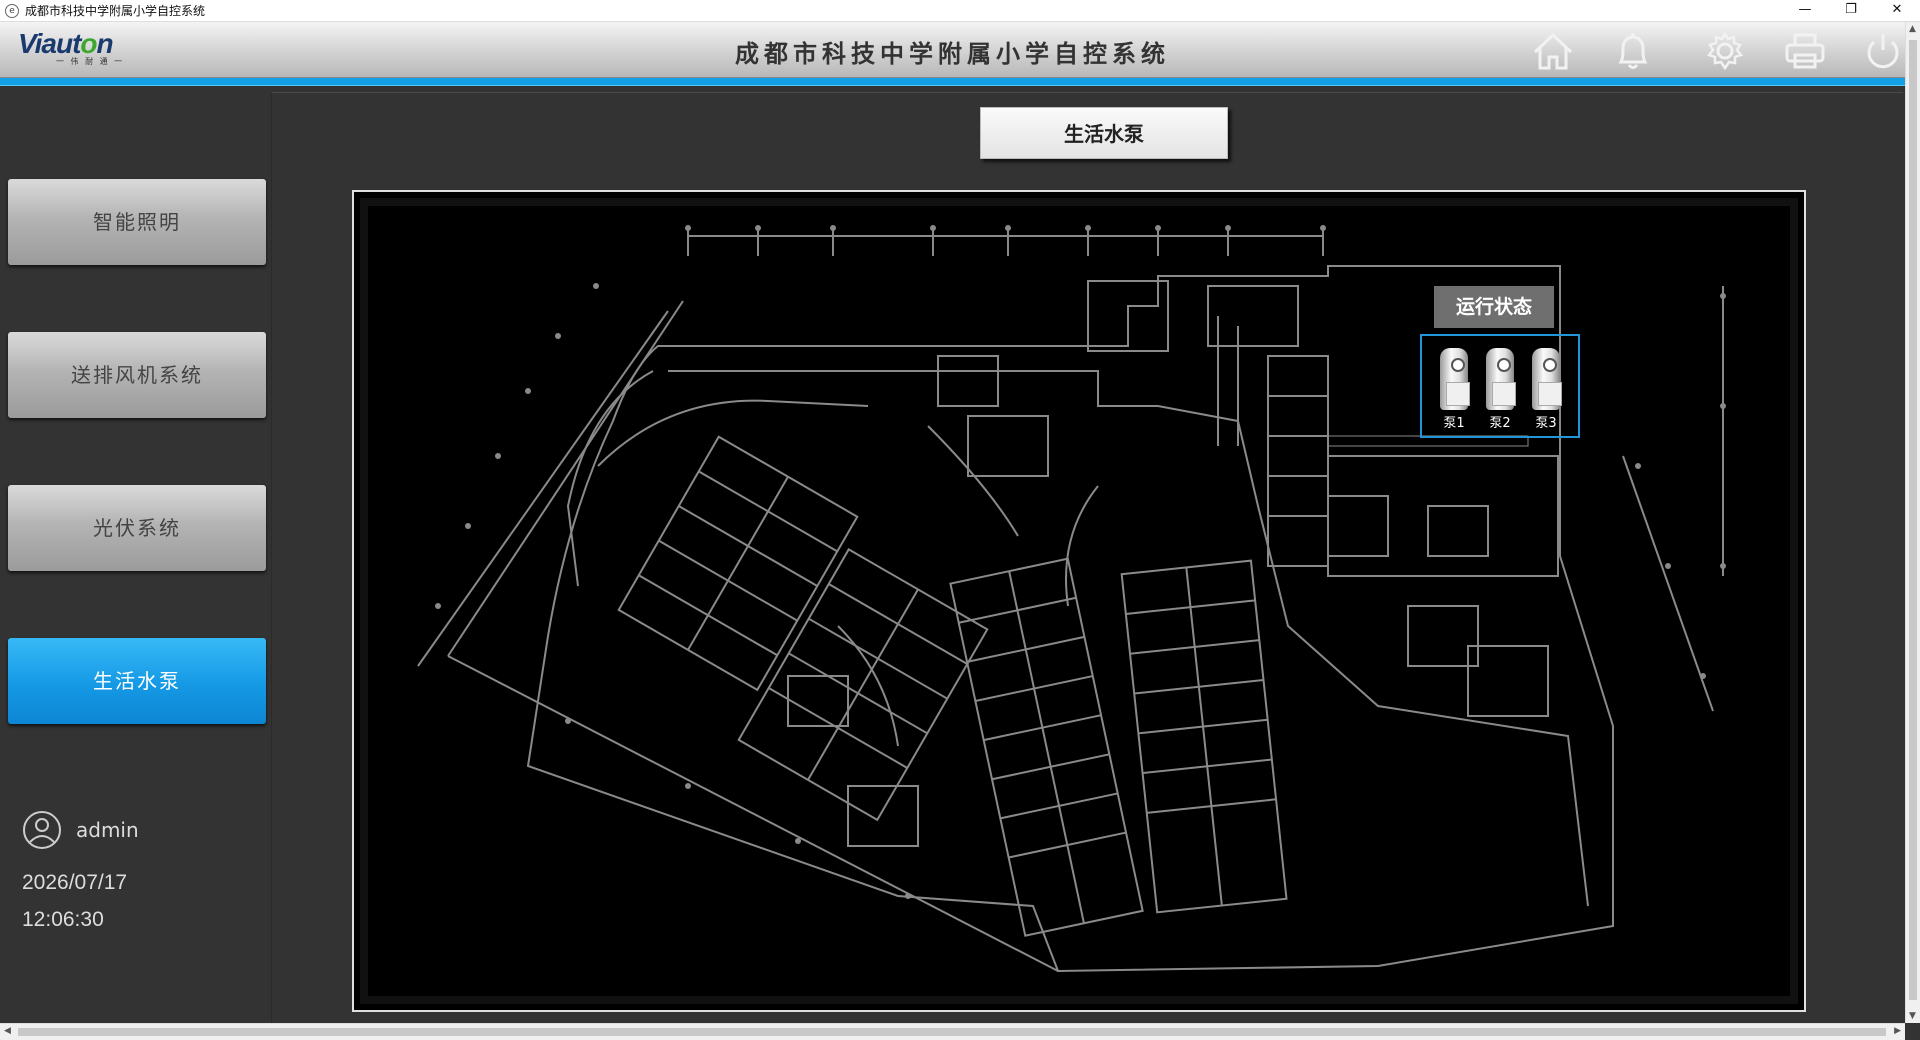  I want to click on scroll-right-icon: ▶, so click(1897, 1031).